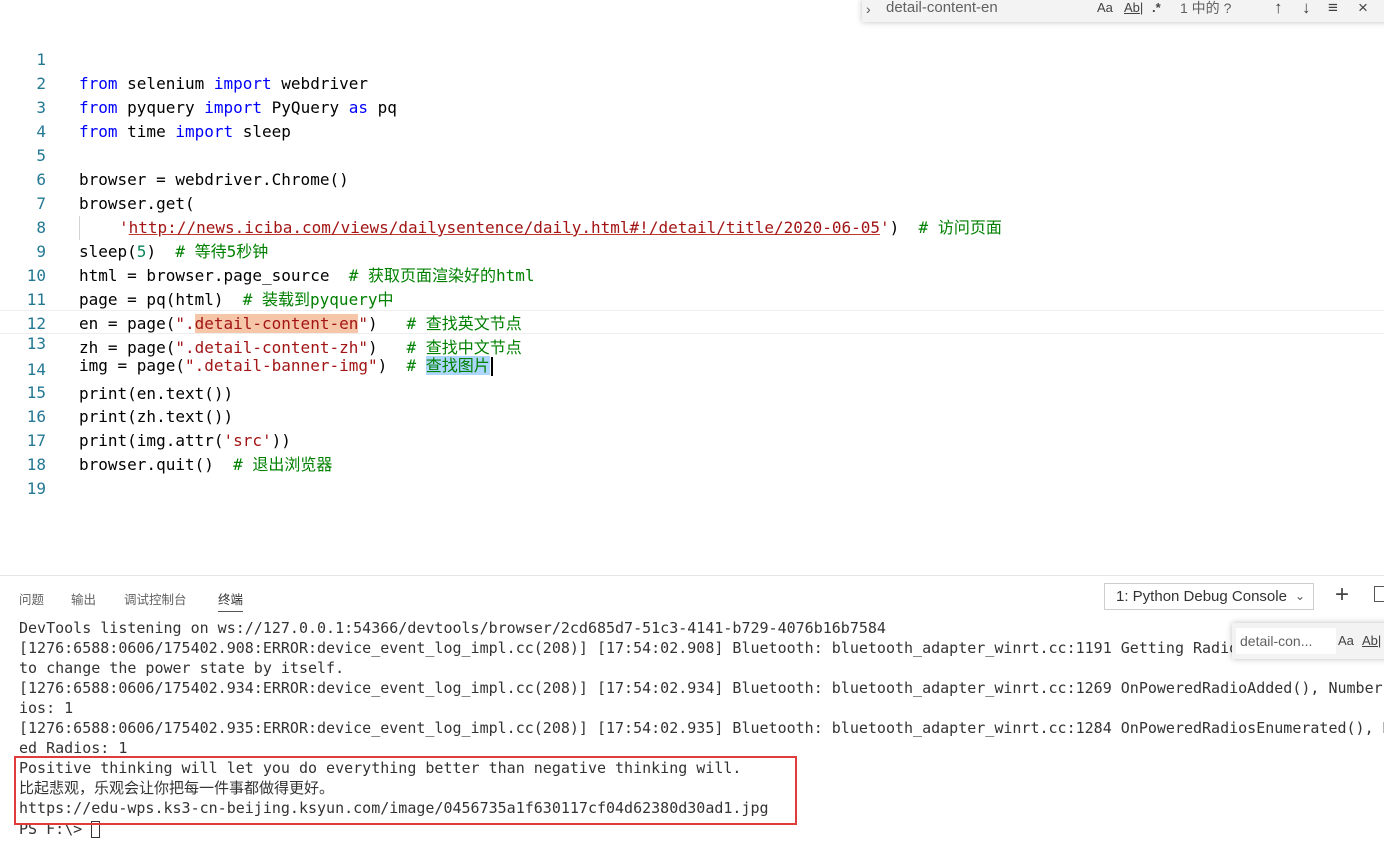 The height and width of the screenshot is (863, 1384). Describe the element at coordinates (692, 82) in the screenshot. I see `code-line: 2 from pyquery import PyQuery as pq` at that location.